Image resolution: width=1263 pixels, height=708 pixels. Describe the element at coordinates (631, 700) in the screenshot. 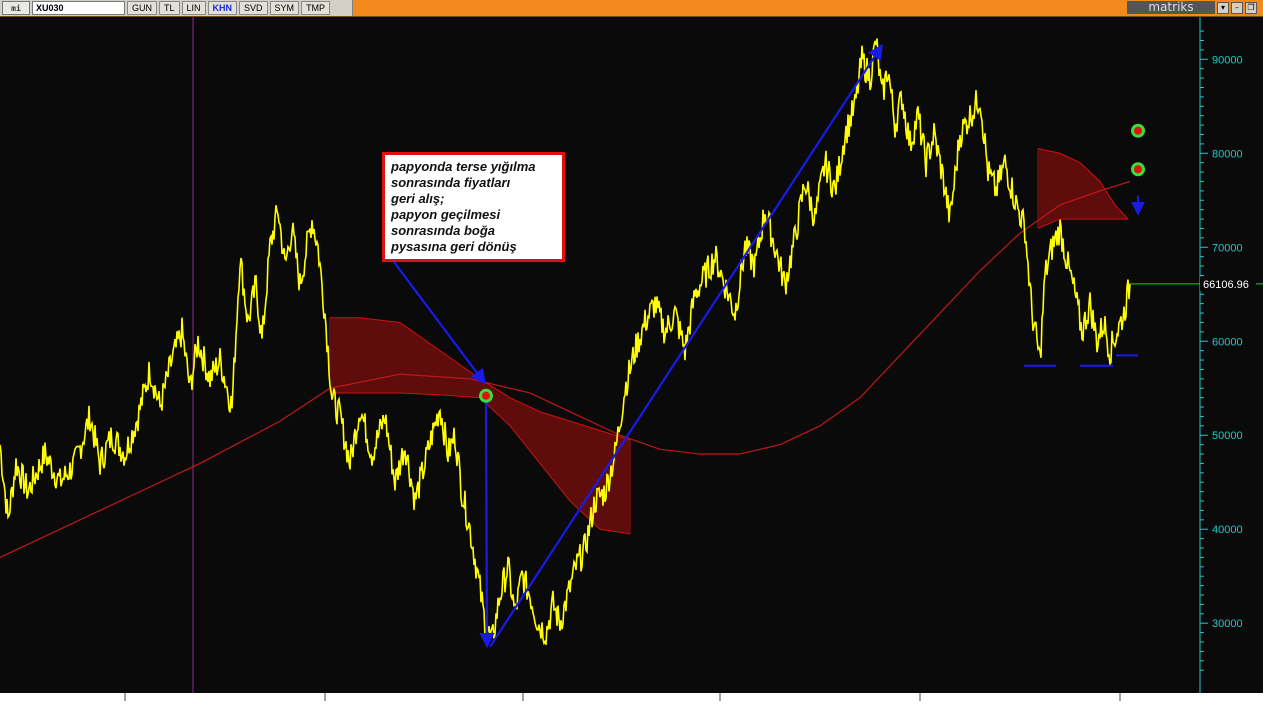

I see `x-axis-strip` at that location.